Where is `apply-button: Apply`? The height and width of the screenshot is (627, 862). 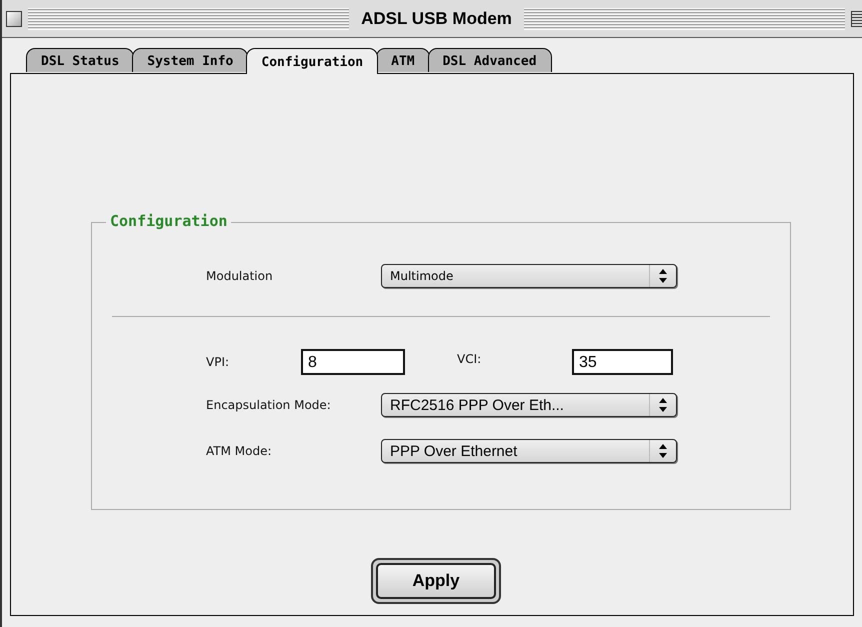 apply-button: Apply is located at coordinates (436, 581).